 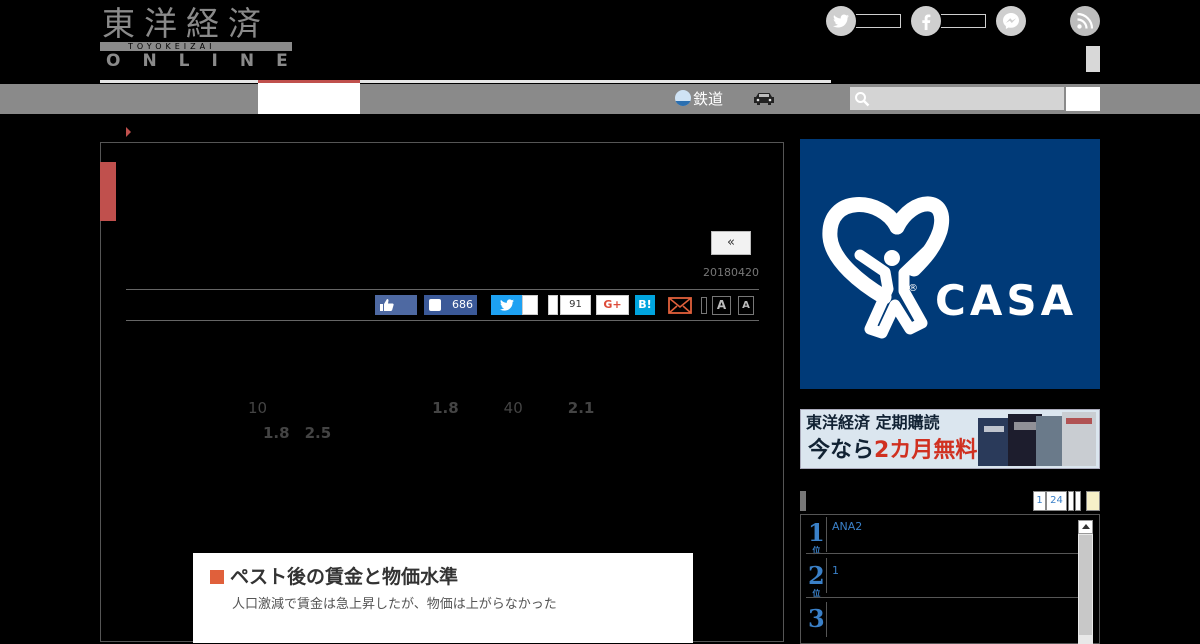 What do you see at coordinates (764, 98) in the screenshot?
I see `car-icon` at bounding box center [764, 98].